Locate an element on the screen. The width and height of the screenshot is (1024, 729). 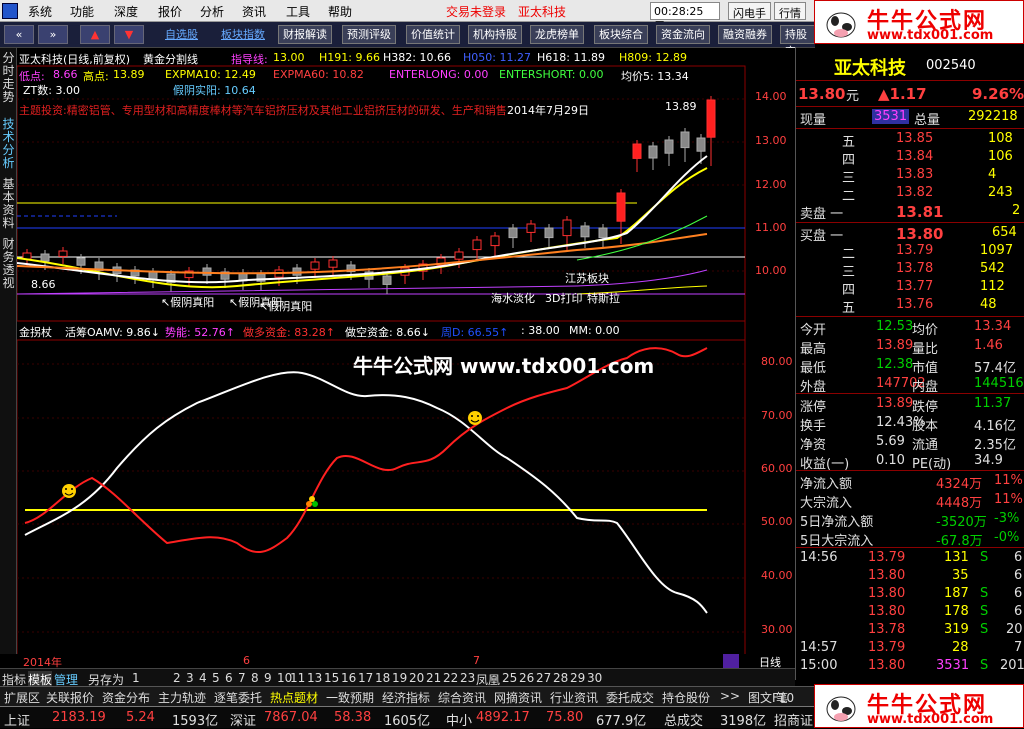
institution-holding-button: 机构持股 is located at coordinates (495, 34).